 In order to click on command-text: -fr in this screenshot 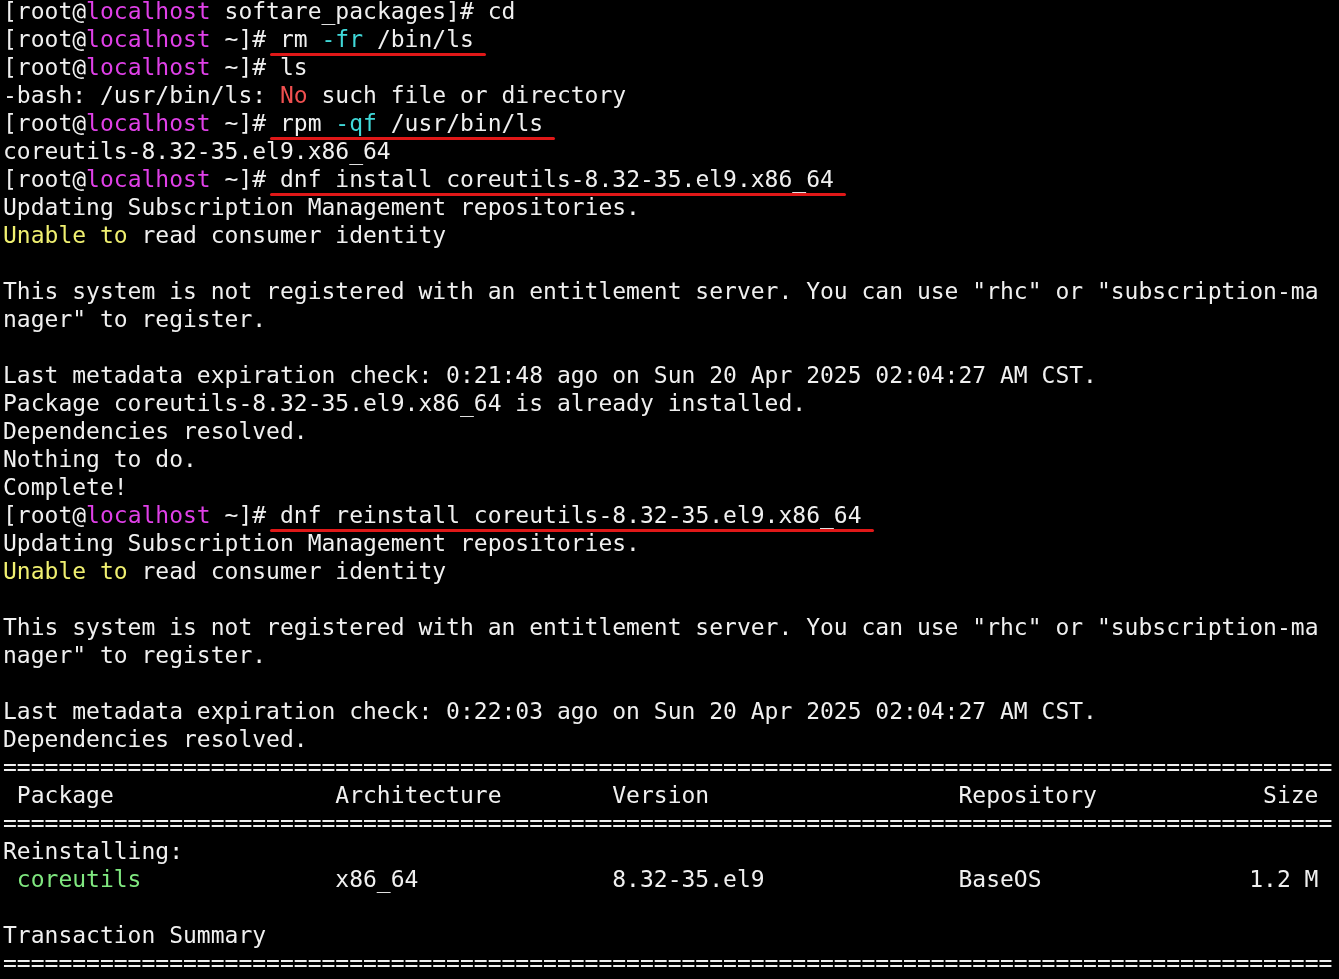, I will do `click(342, 39)`.